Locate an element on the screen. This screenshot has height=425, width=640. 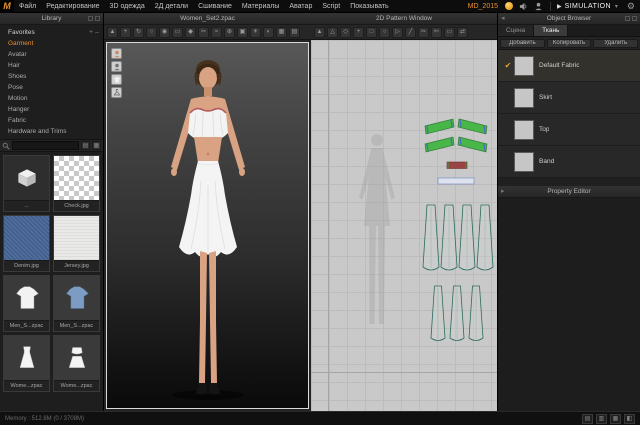
speaker-icon is located at coordinates (523, 6).